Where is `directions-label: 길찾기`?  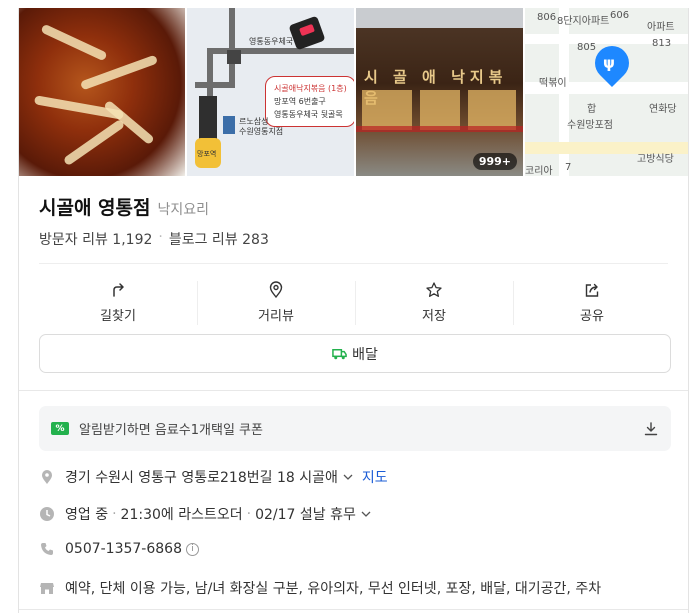 directions-label: 길찾기 is located at coordinates (118, 316).